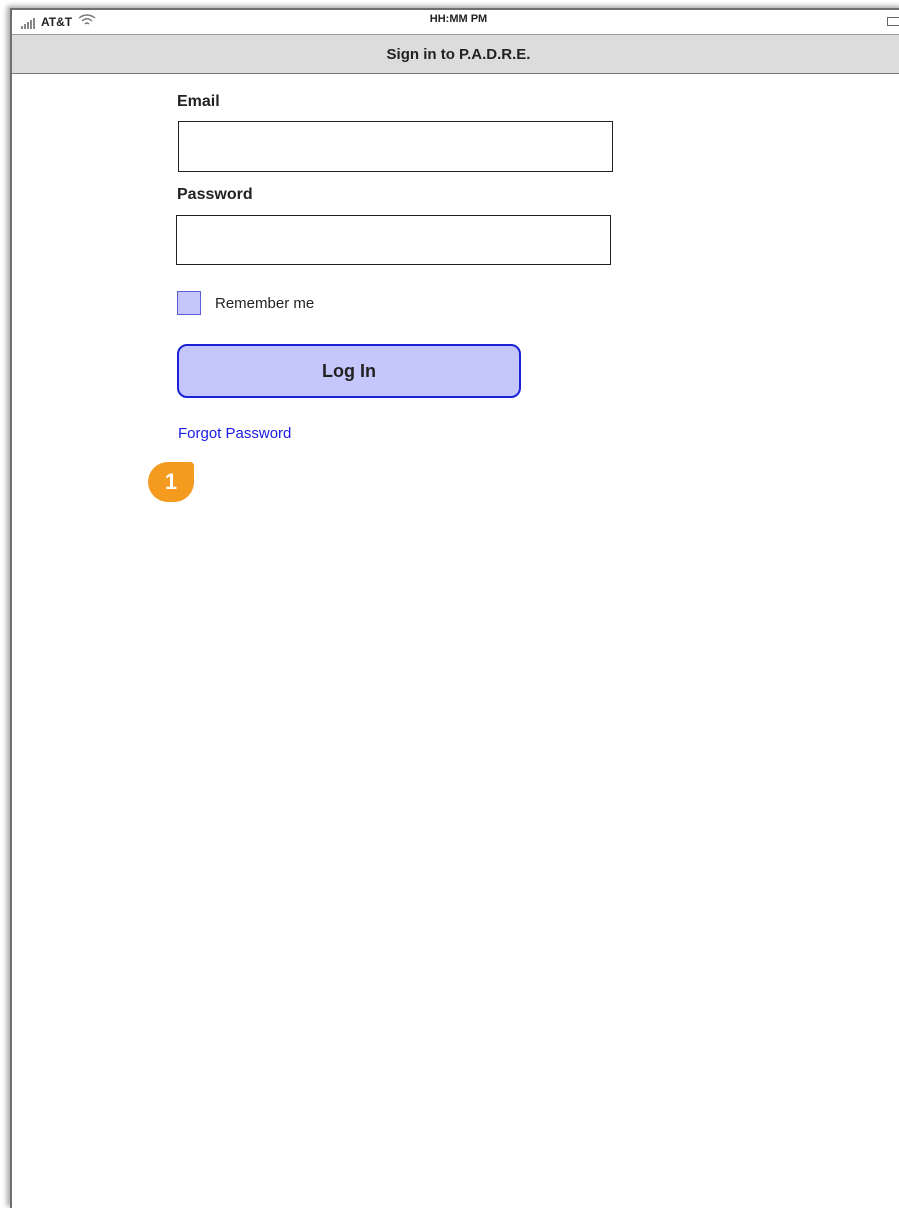 Image resolution: width=899 pixels, height=1208 pixels. What do you see at coordinates (349, 371) in the screenshot?
I see `login-button: Log In` at bounding box center [349, 371].